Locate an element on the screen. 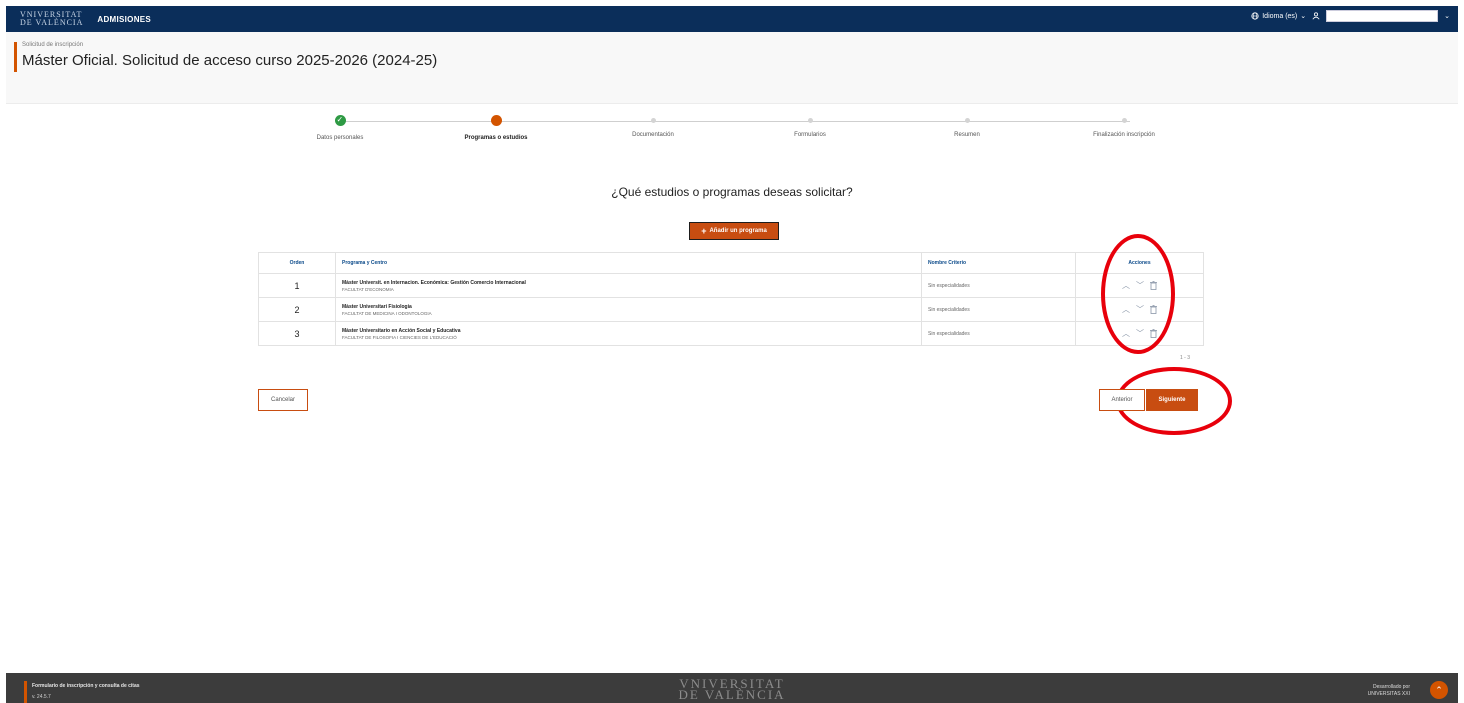 The width and height of the screenshot is (1464, 703). order-cell: 2 is located at coordinates (297, 309).